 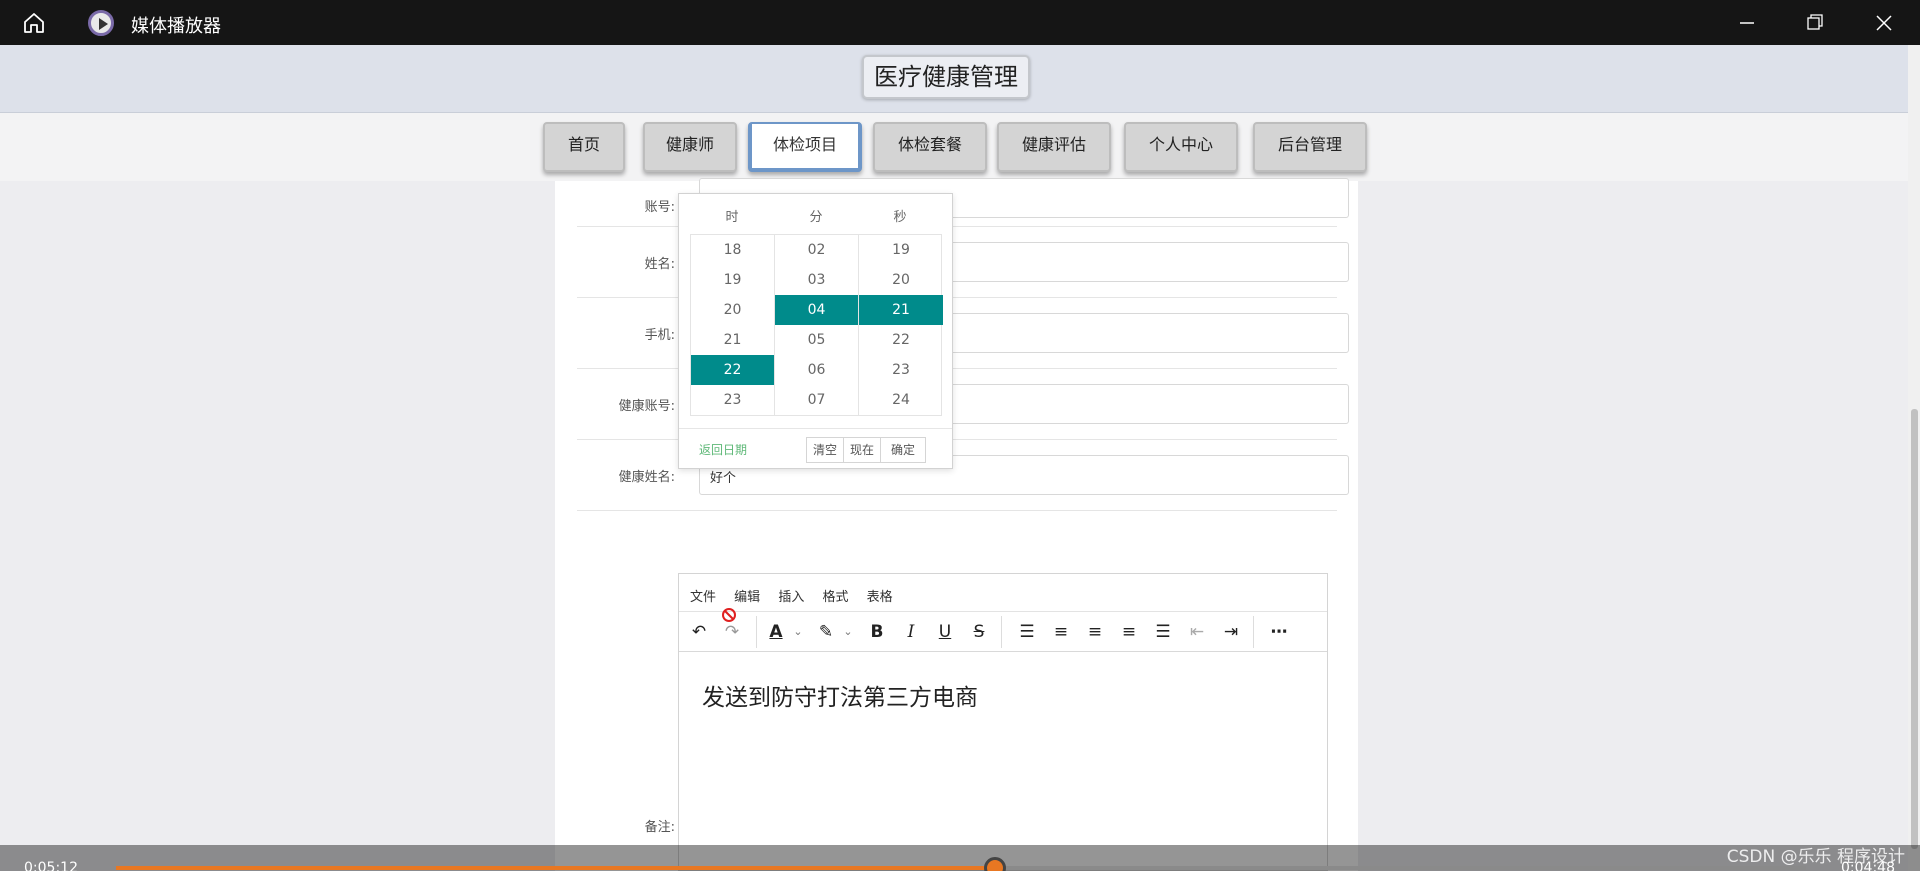 I want to click on time-picker-columns: 18 19 20 21 22 23 02 03 04 05 06 07 19 20 21 22 23 24, so click(x=816, y=325).